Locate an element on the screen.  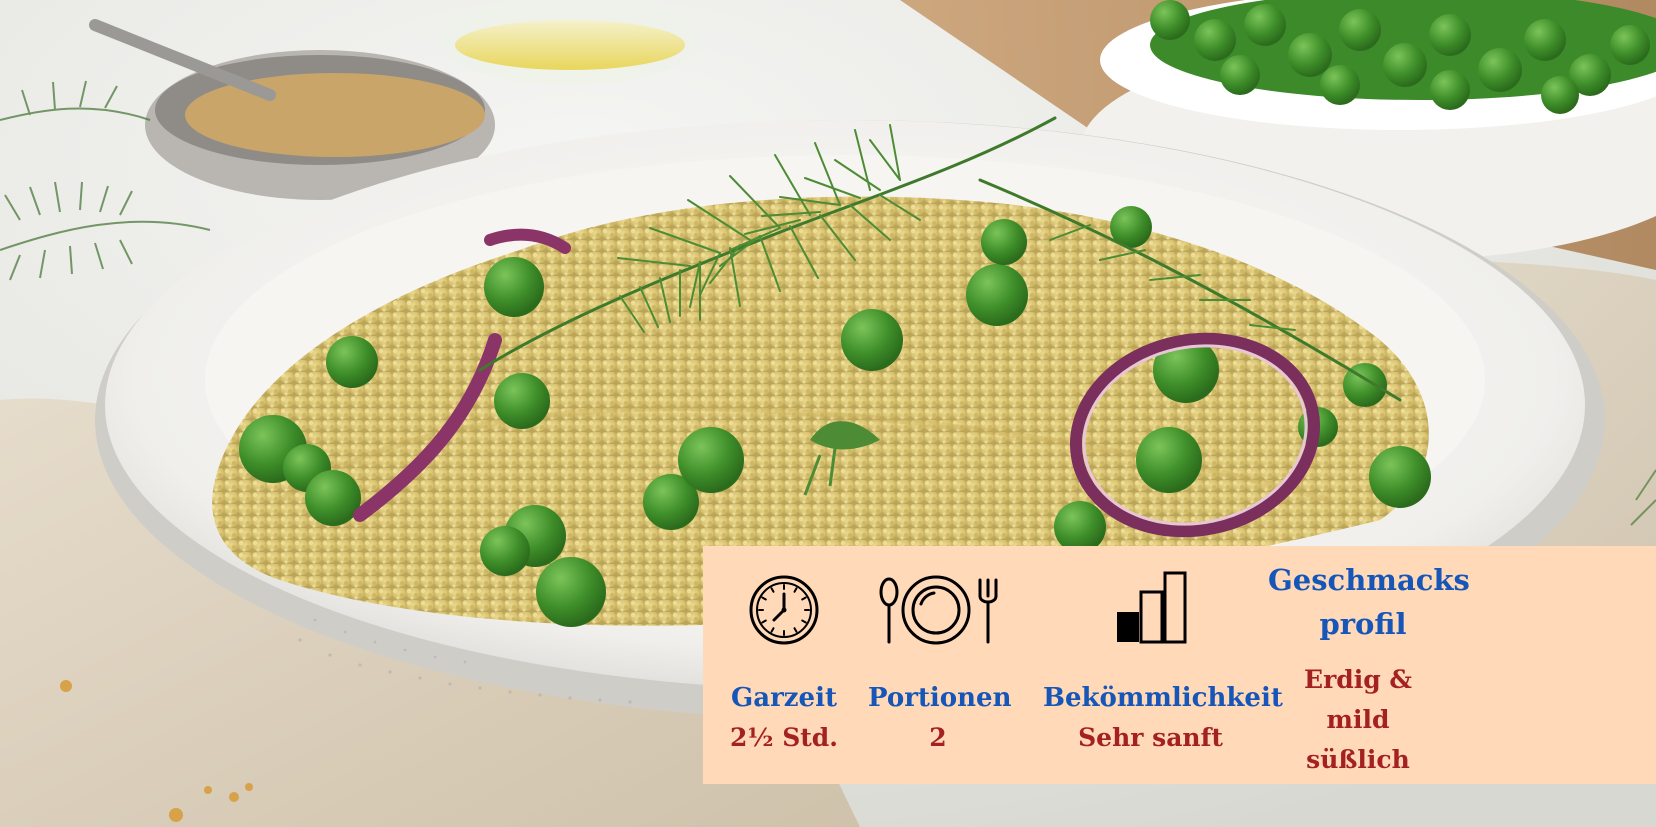
digestibility-item: Bekömmlichkeit Sehr sanft is located at coordinates (1163, 665).